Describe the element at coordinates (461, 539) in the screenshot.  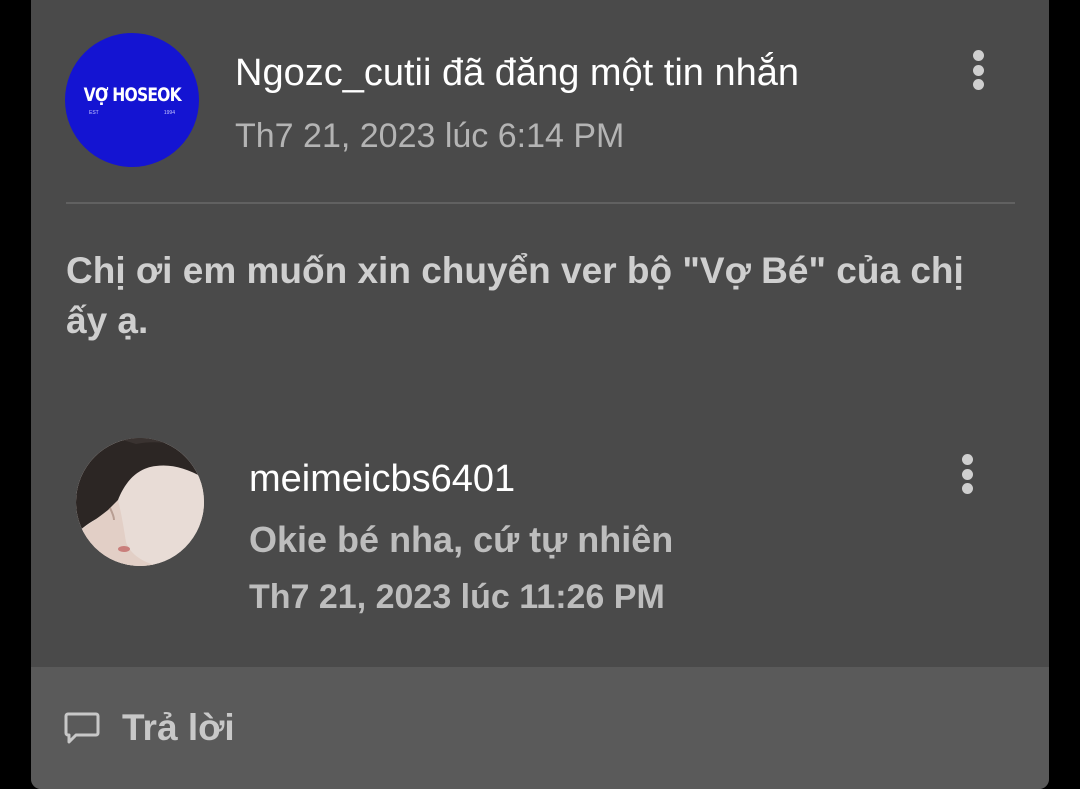
I see `reply-text: Okie bé nha, cứ tự nhiên` at that location.